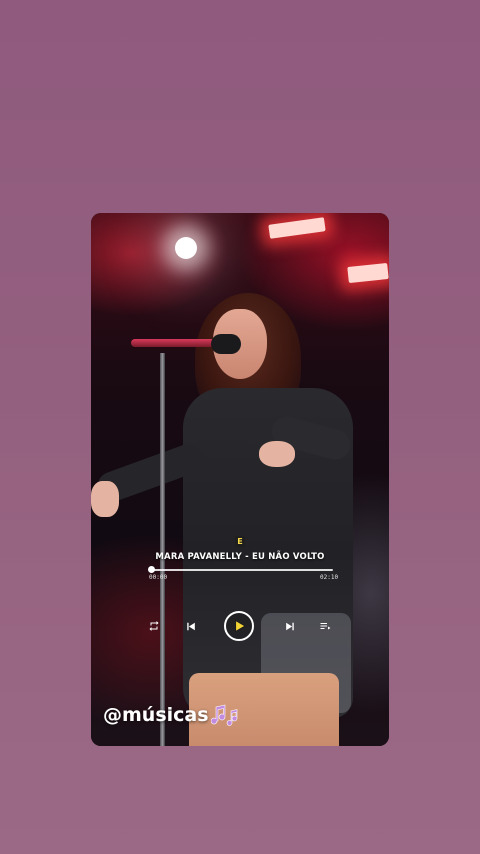 This screenshot has width=480, height=854. I want to click on microphone-stand, so click(162, 549).